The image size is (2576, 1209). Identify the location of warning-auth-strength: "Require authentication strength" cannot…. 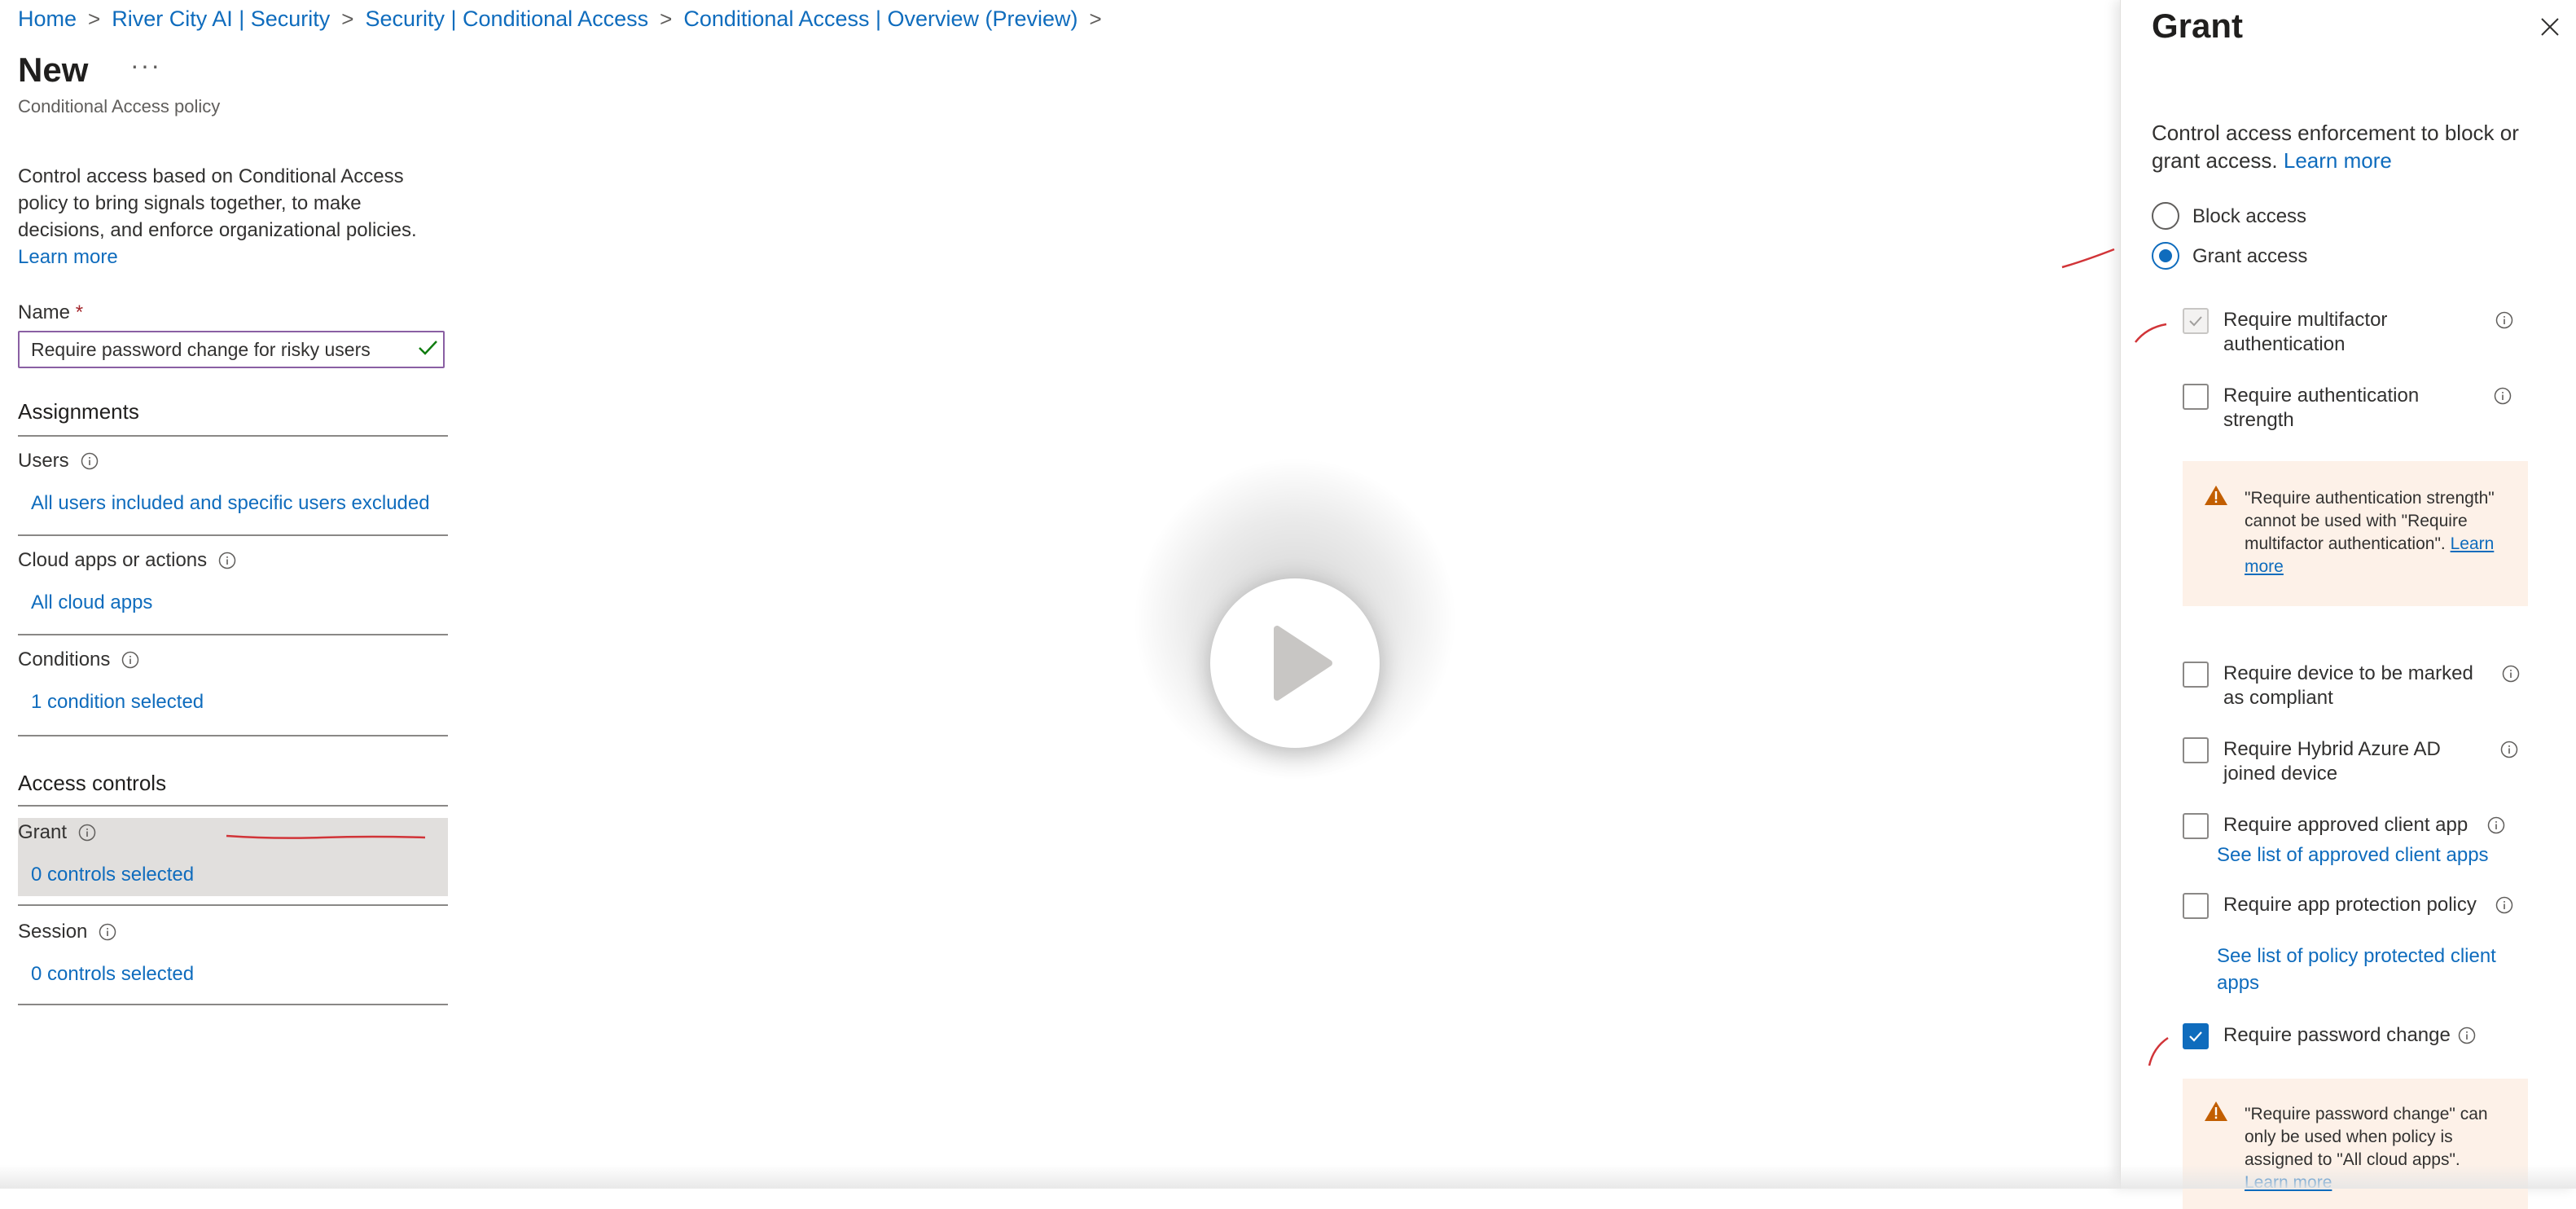
(2355, 534).